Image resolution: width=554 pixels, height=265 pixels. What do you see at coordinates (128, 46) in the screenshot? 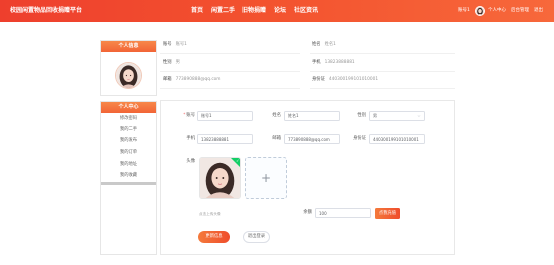
I see `profile-card-title: 个人信息` at bounding box center [128, 46].